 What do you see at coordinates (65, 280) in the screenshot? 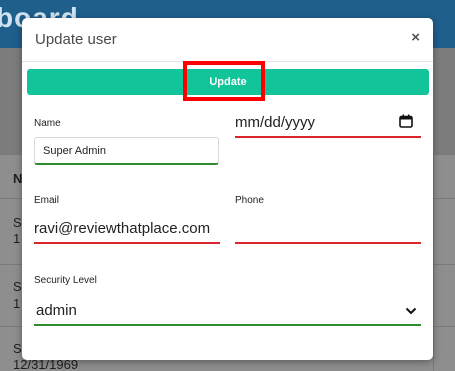
I see `security-level-label: Security Level` at bounding box center [65, 280].